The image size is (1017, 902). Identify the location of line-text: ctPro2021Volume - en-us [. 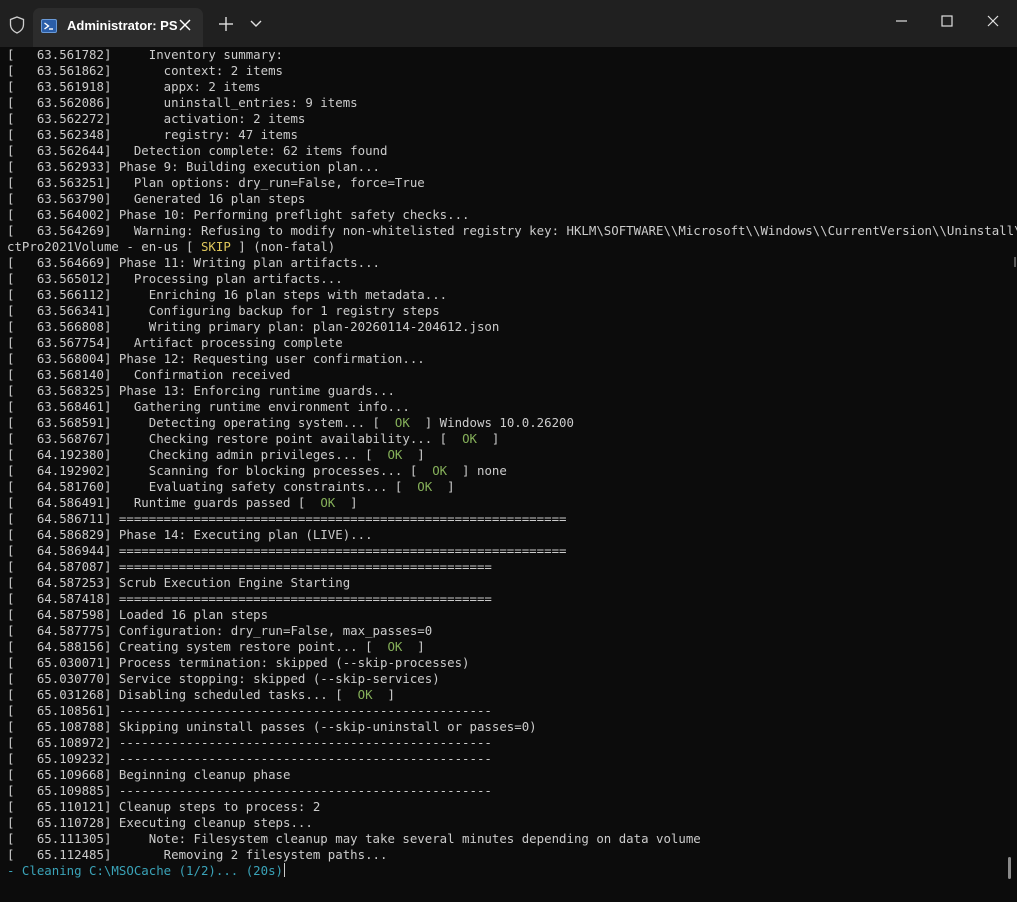
(104, 246).